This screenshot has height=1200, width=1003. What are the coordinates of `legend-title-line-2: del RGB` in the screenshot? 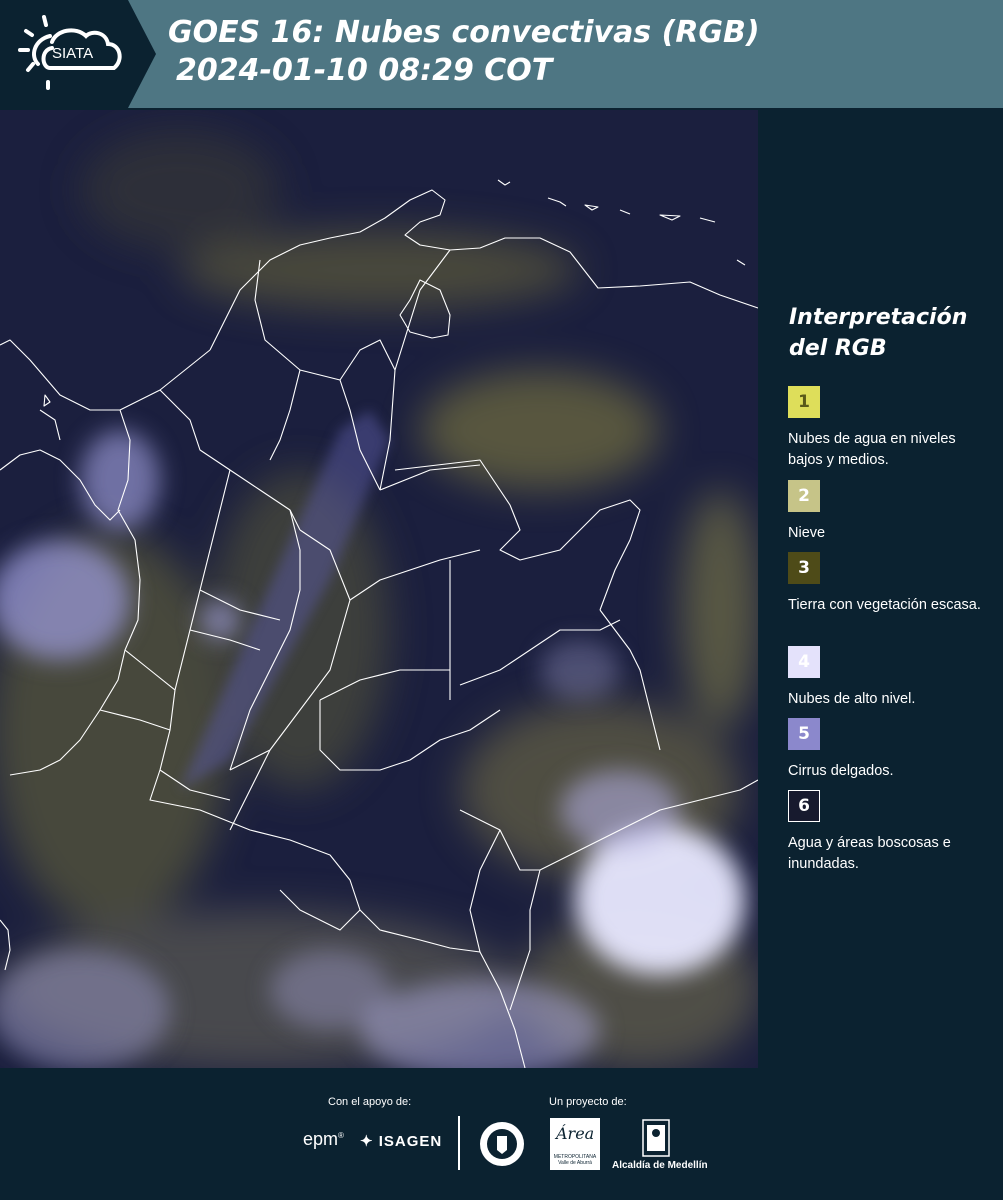 It's located at (838, 348).